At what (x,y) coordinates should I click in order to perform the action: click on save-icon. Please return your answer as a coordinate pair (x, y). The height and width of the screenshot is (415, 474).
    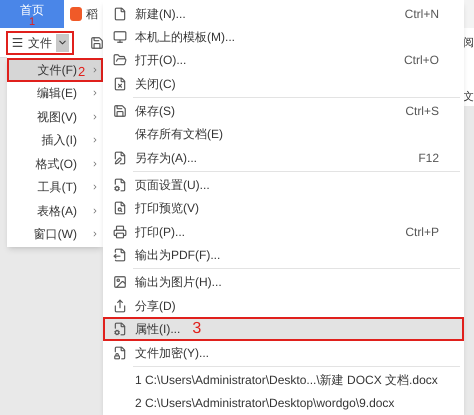
    Looking at the image, I should click on (97, 43).